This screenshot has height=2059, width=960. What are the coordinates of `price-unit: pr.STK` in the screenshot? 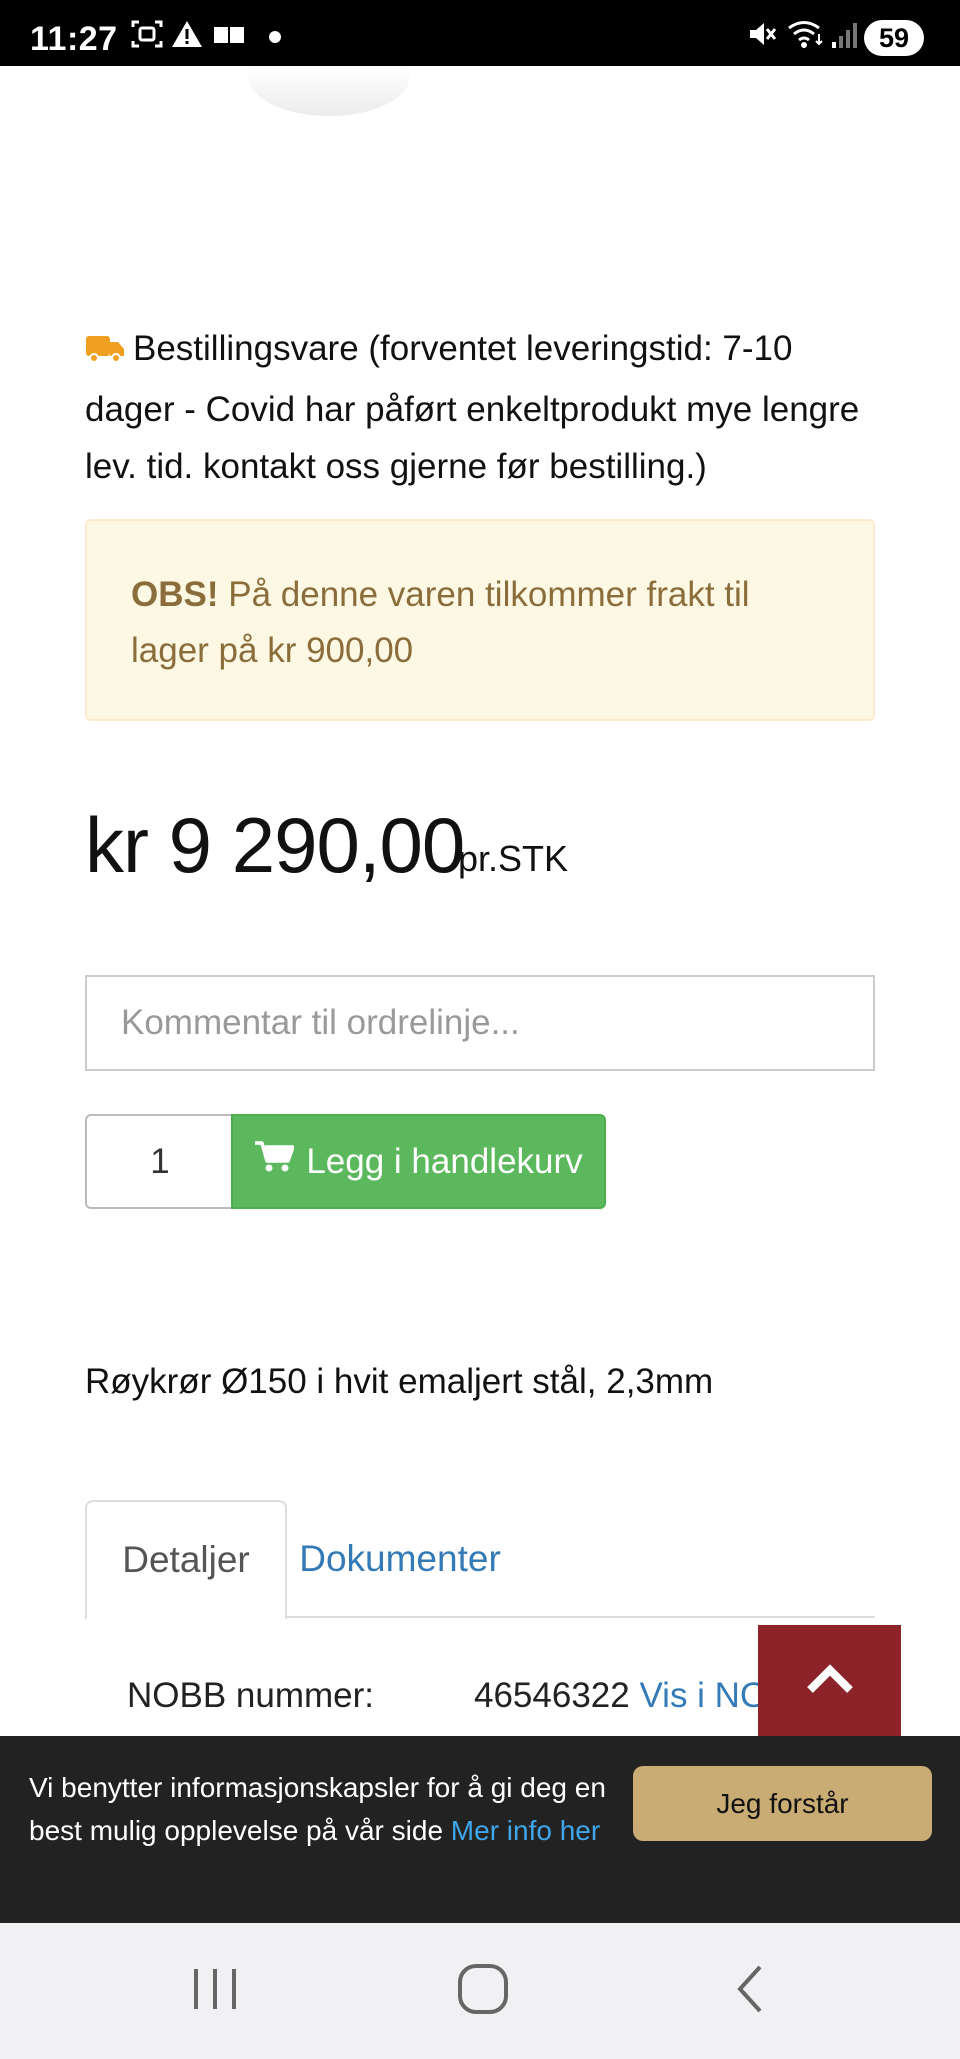 It's located at (513, 858).